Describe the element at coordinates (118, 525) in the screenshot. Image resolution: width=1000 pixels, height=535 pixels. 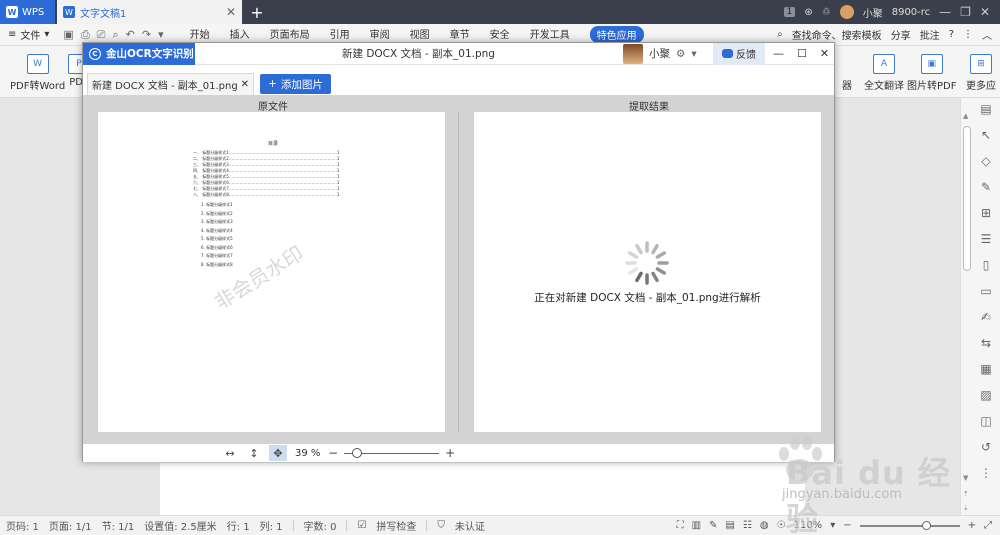
I see `section-info: 节: 1/1` at that location.